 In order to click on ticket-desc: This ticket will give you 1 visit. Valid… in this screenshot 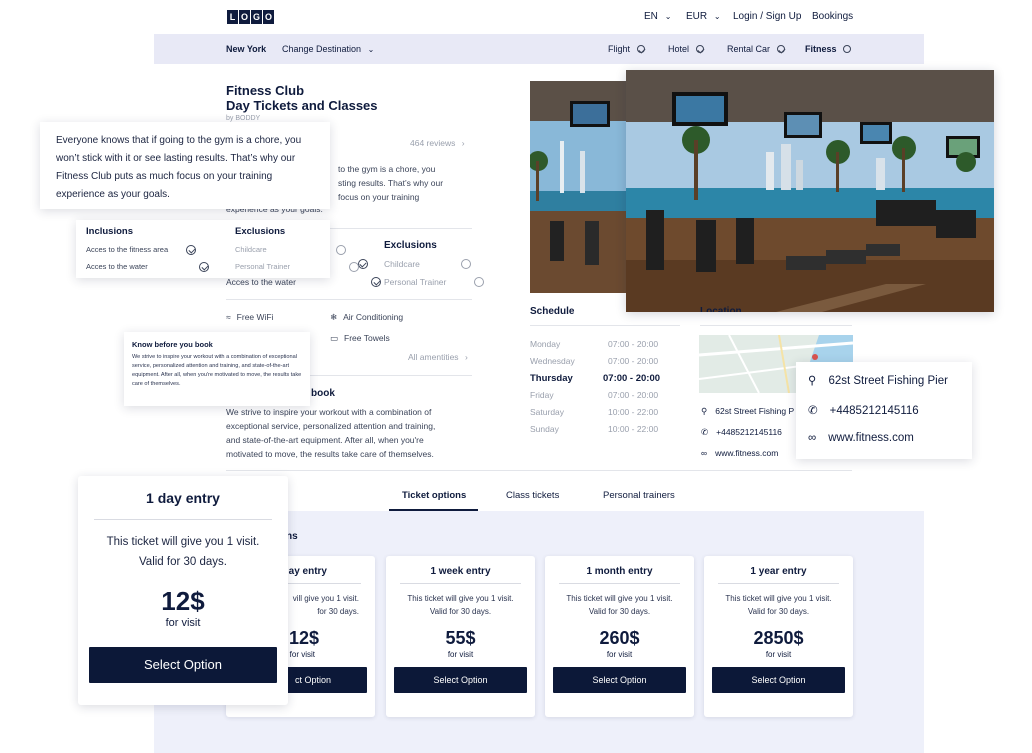, I will do `click(778, 605)`.